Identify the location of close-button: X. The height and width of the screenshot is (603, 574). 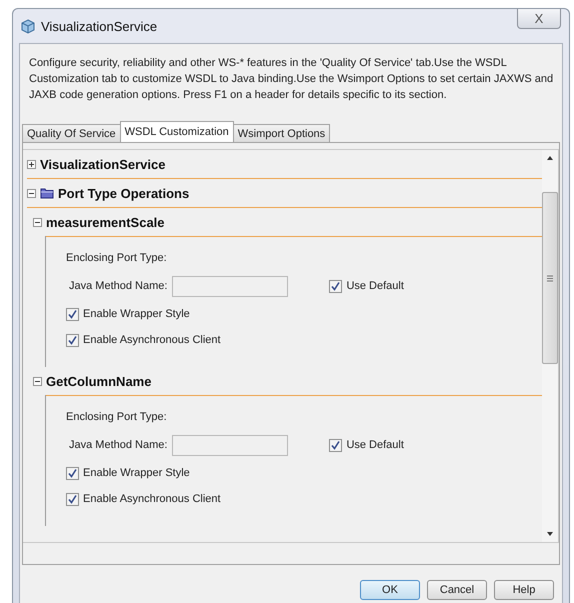
(539, 19).